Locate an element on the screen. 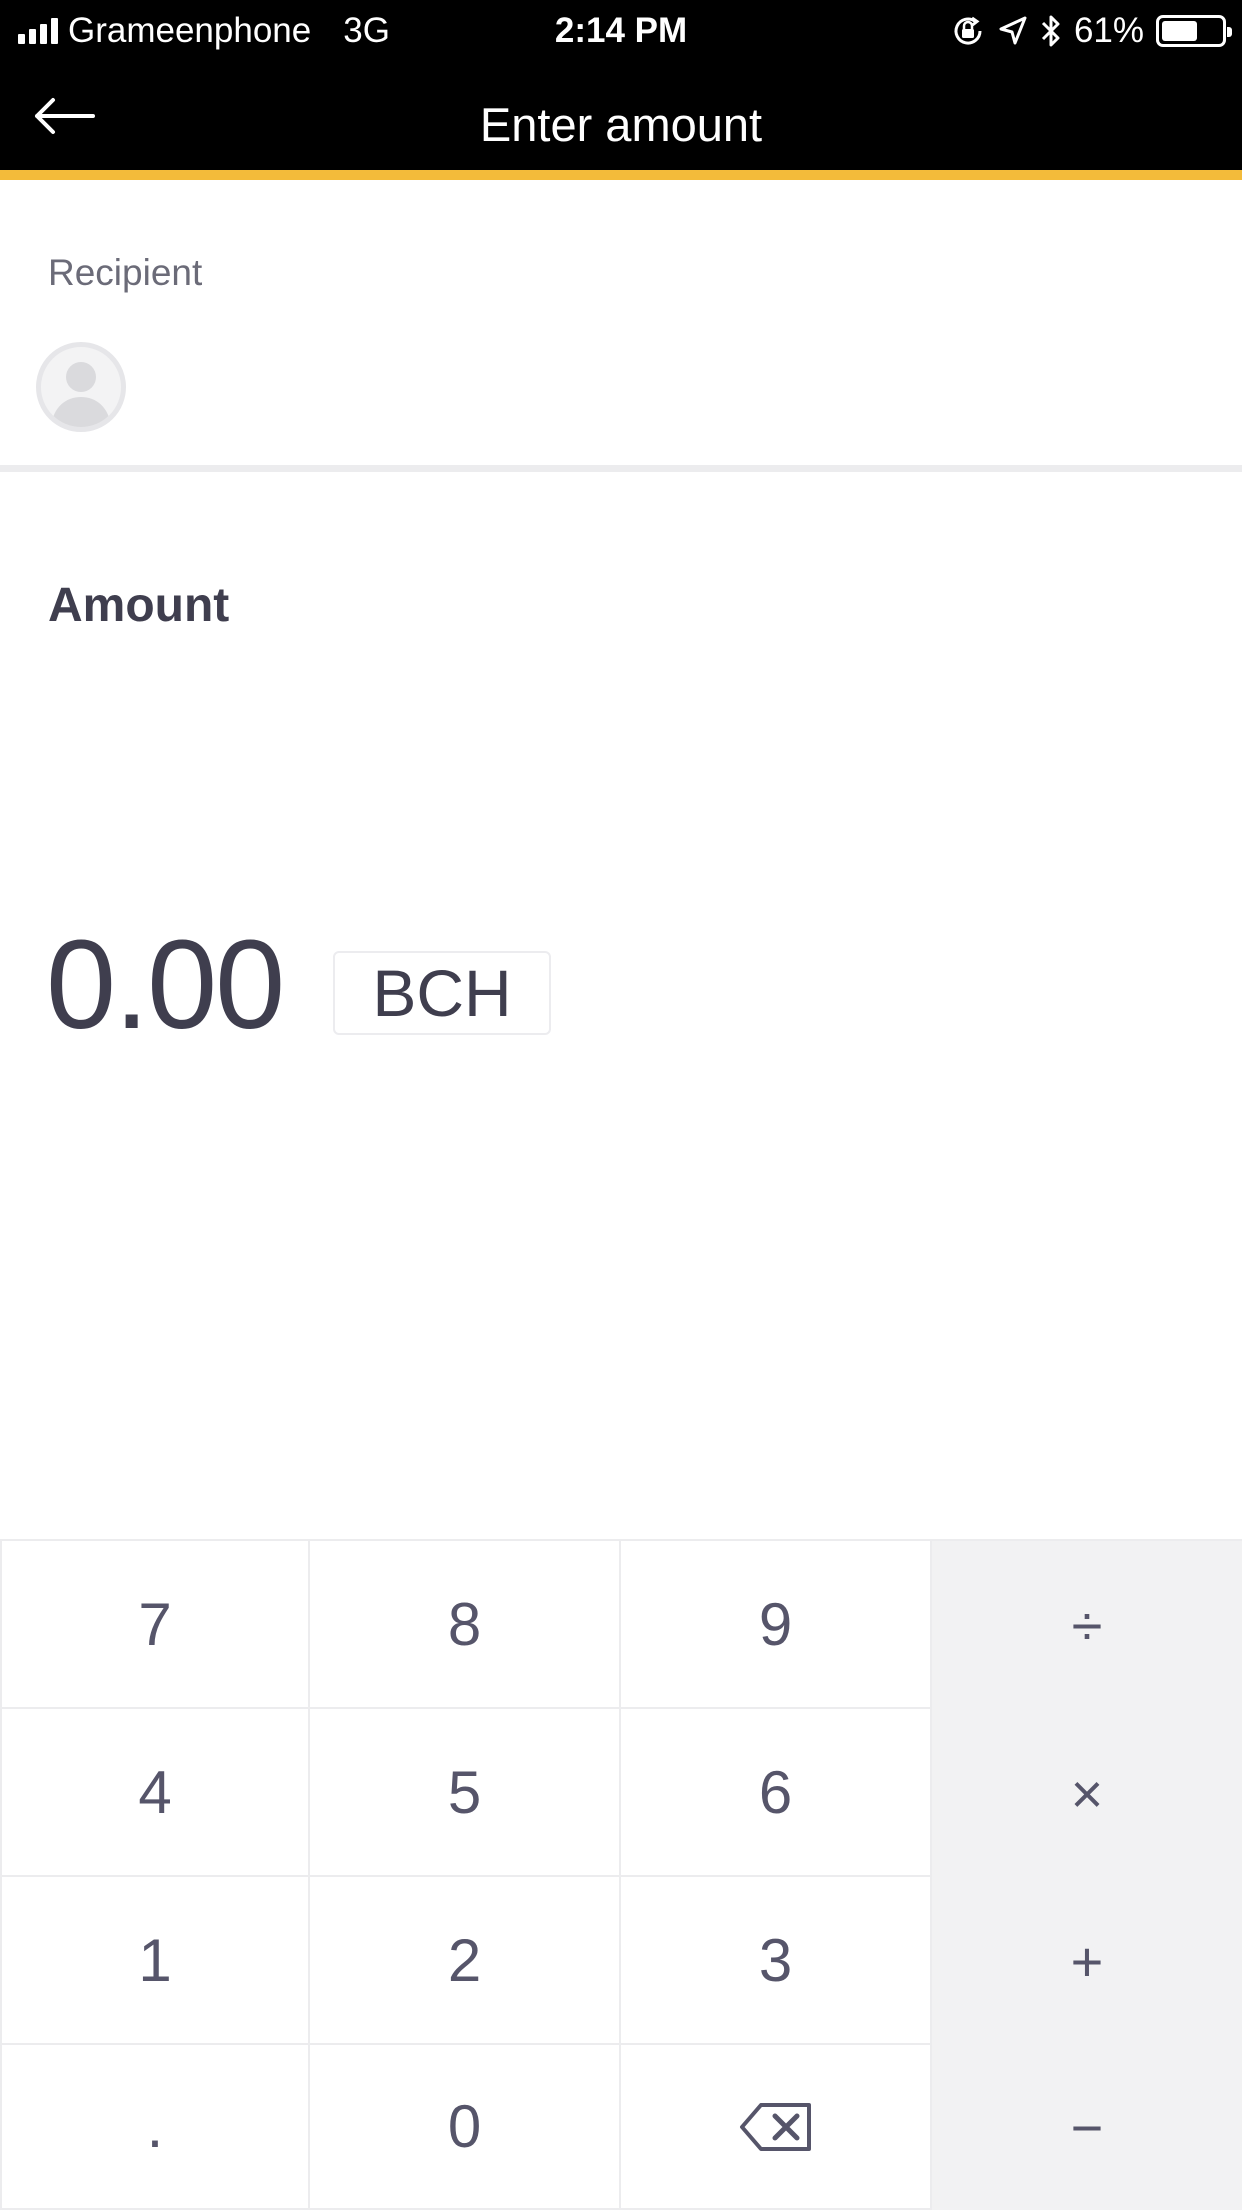 The image size is (1242, 2210). key-decimal: . is located at coordinates (155, 2127).